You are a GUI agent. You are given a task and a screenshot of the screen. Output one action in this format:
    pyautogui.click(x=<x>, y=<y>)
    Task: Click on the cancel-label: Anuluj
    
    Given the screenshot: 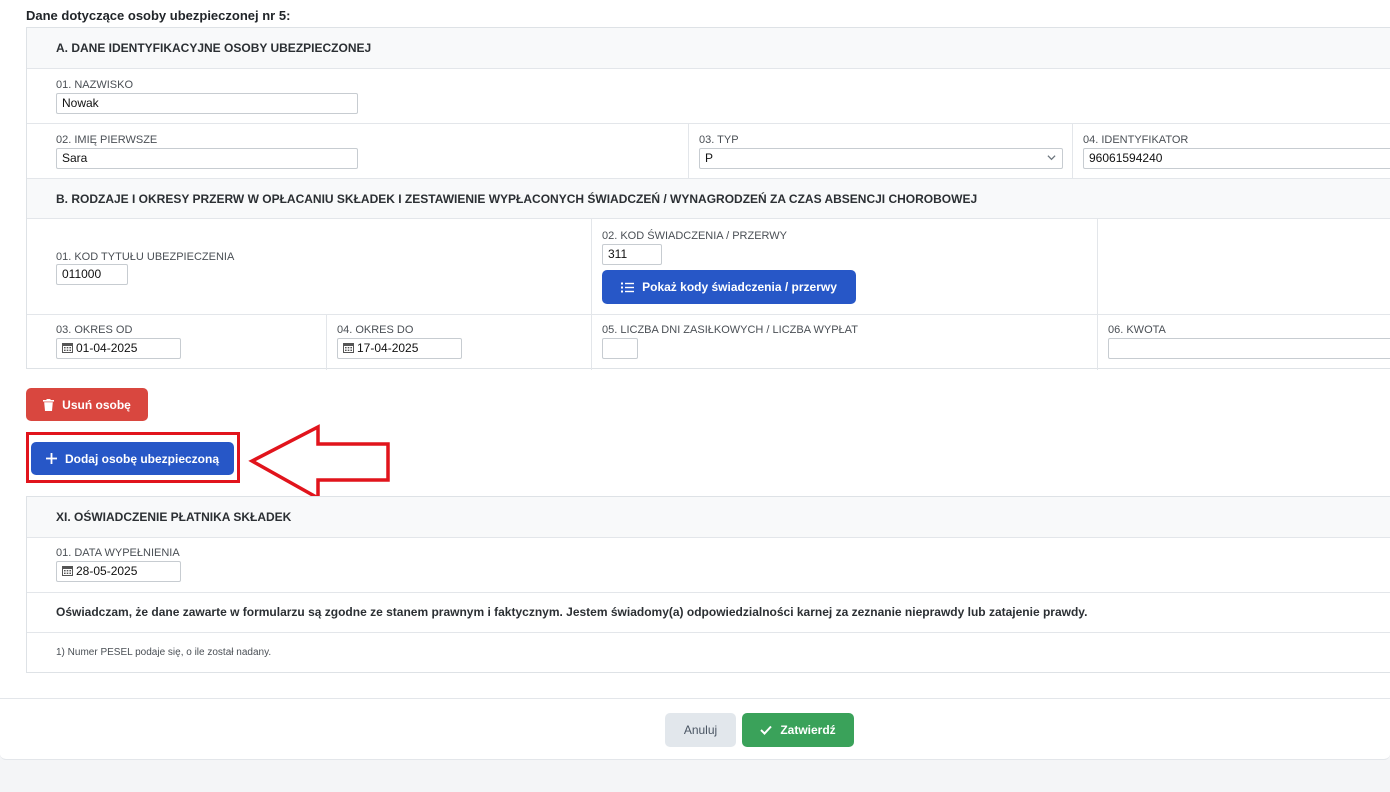 What is the action you would take?
    pyautogui.click(x=700, y=730)
    